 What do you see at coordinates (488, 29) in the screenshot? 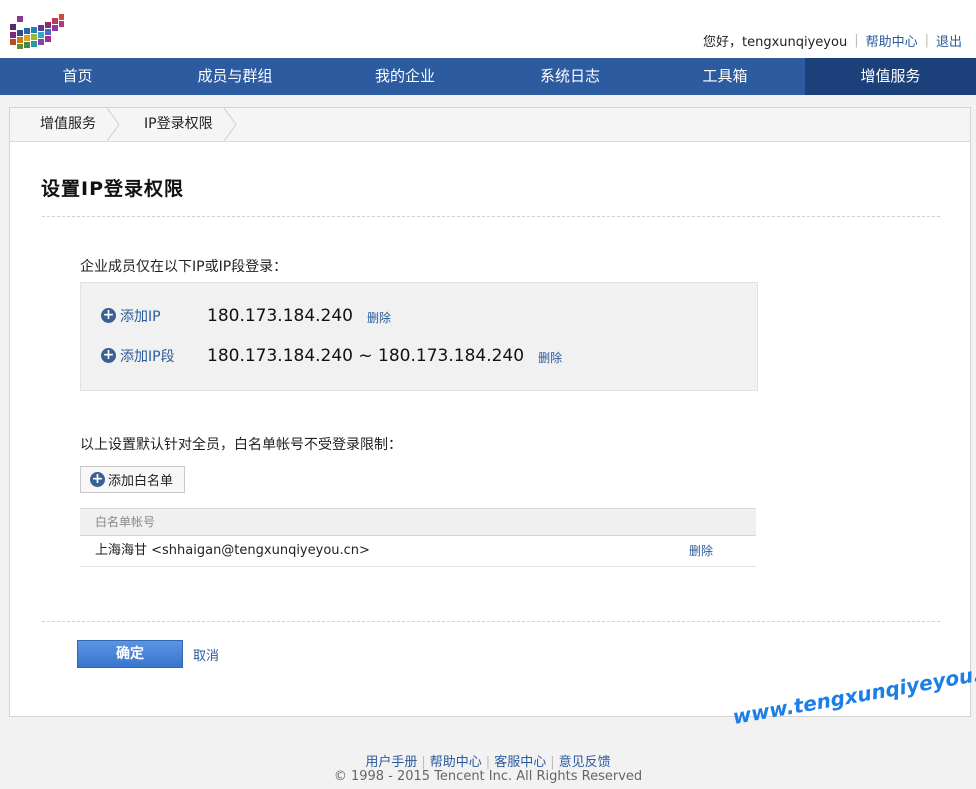
I see `header: 您好，tengxunqiyeyou | 帮助中心 | 退出` at bounding box center [488, 29].